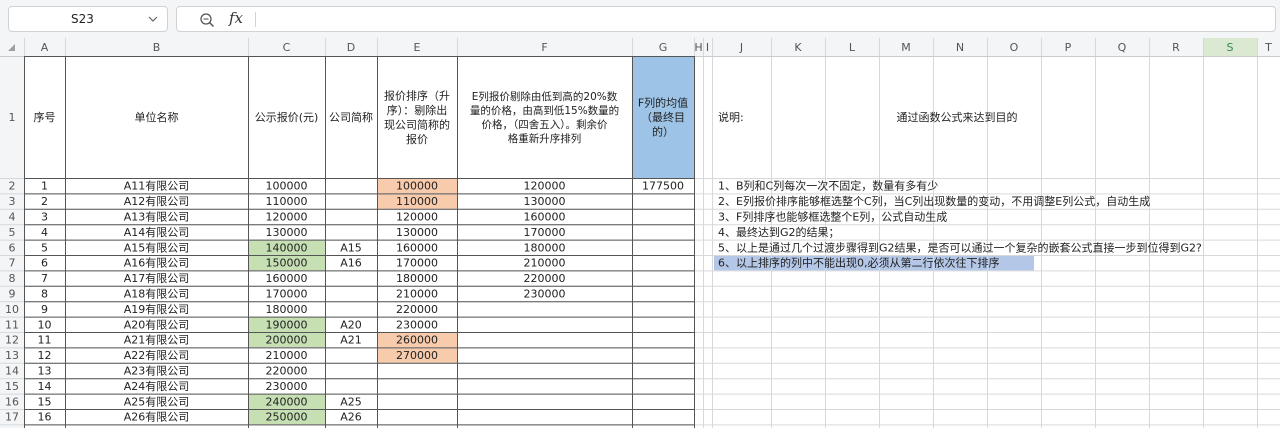 The image size is (1280, 431). What do you see at coordinates (287, 355) in the screenshot?
I see `cell-price: 210000` at bounding box center [287, 355].